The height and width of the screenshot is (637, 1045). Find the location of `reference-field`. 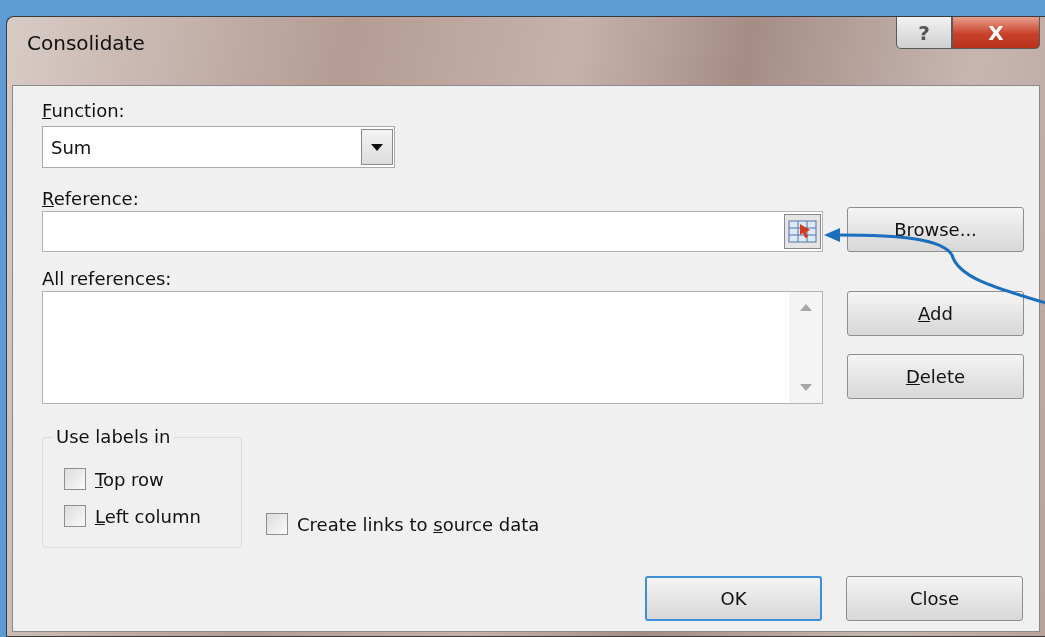

reference-field is located at coordinates (432, 231).